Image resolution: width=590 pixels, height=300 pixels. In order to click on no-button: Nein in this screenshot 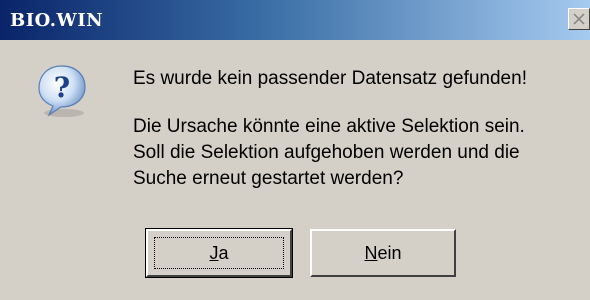, I will do `click(383, 253)`.